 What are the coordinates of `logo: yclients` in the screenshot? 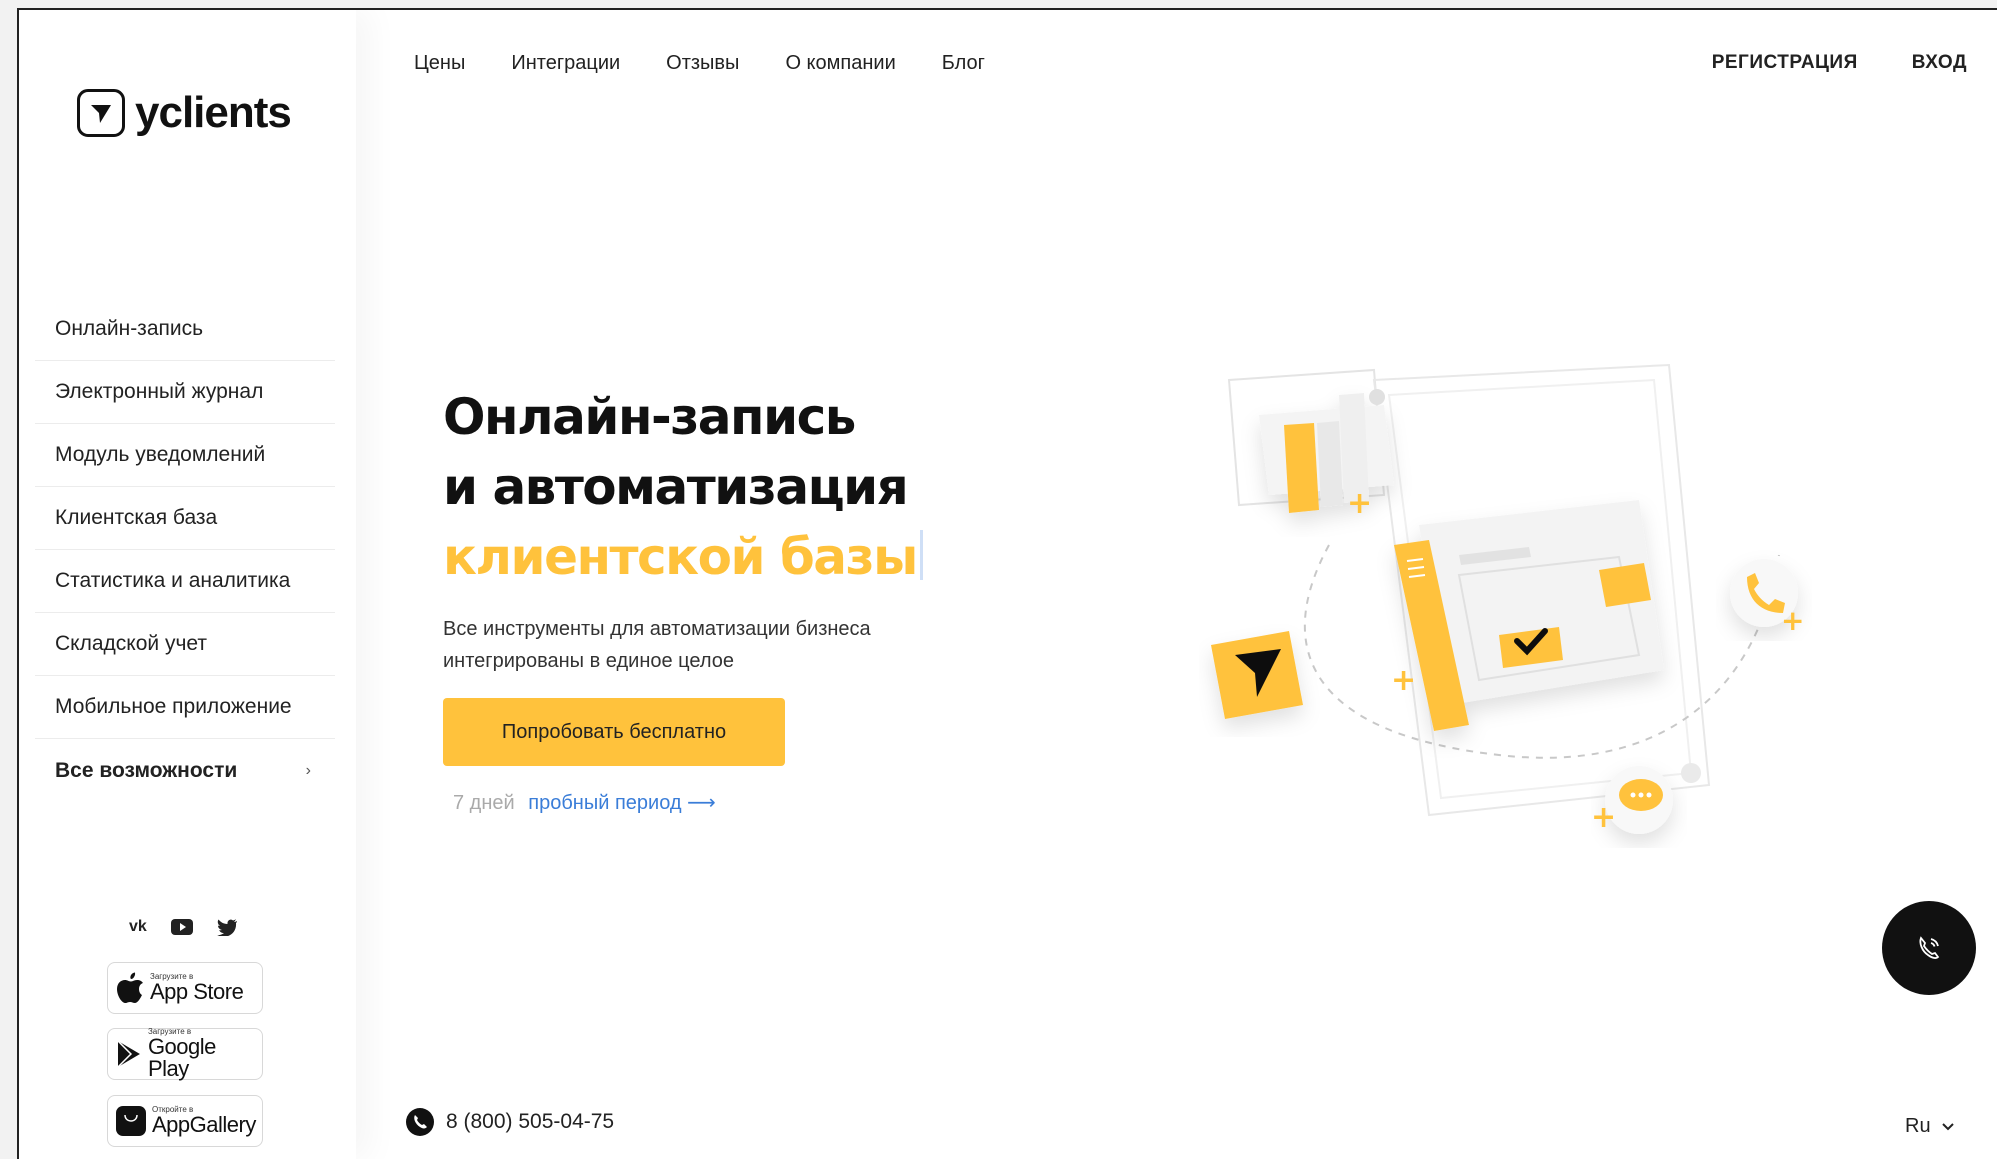 It's located at (184, 113).